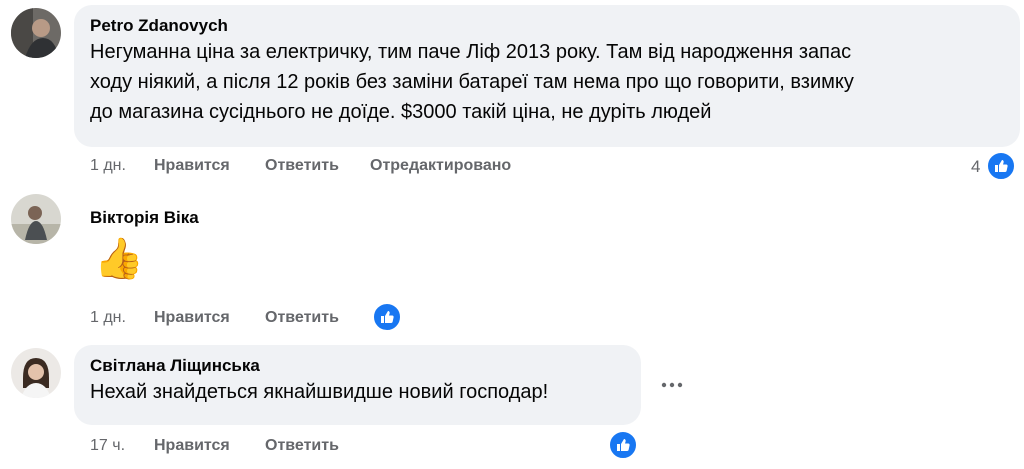  Describe the element at coordinates (357, 366) in the screenshot. I see `comment-author: Світлана Ліщинська` at that location.